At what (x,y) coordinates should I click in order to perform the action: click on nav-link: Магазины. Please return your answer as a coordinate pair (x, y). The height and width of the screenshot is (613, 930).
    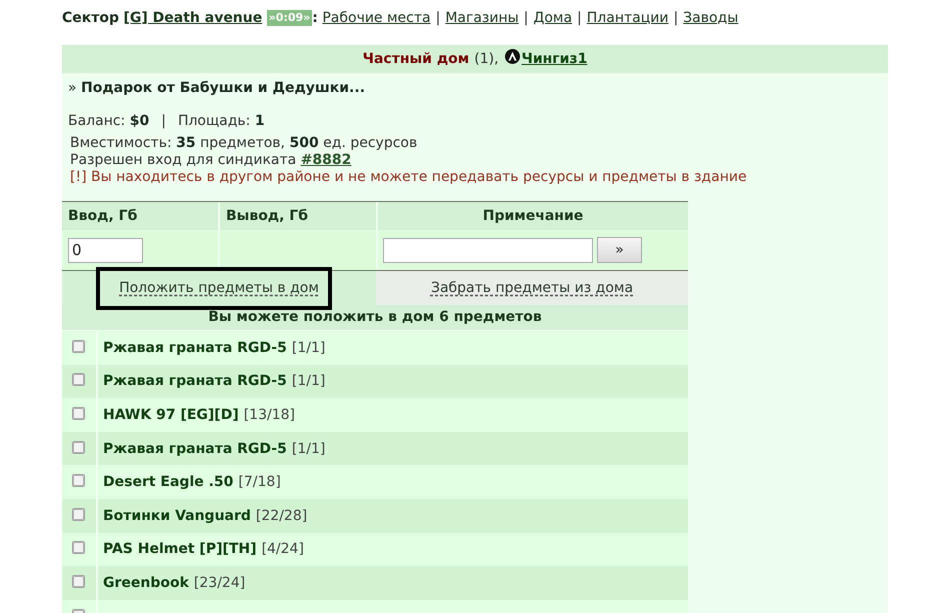
    Looking at the image, I should click on (482, 18).